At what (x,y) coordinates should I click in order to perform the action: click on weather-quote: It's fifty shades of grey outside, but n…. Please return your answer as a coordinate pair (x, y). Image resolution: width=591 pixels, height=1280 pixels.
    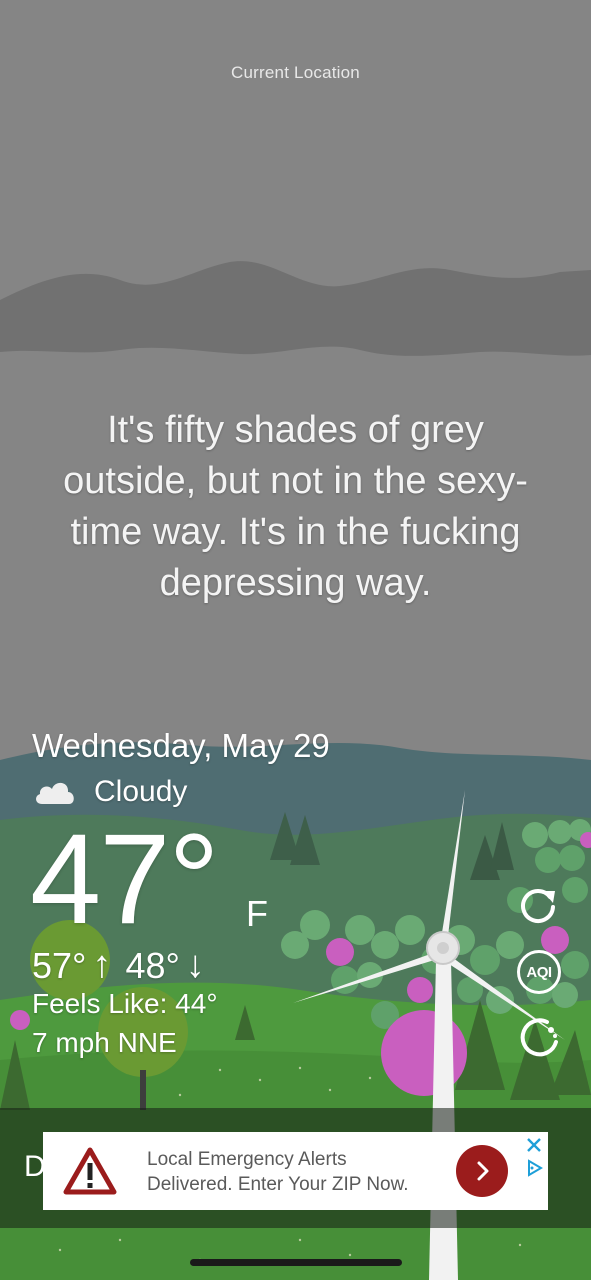
    Looking at the image, I should click on (295, 506).